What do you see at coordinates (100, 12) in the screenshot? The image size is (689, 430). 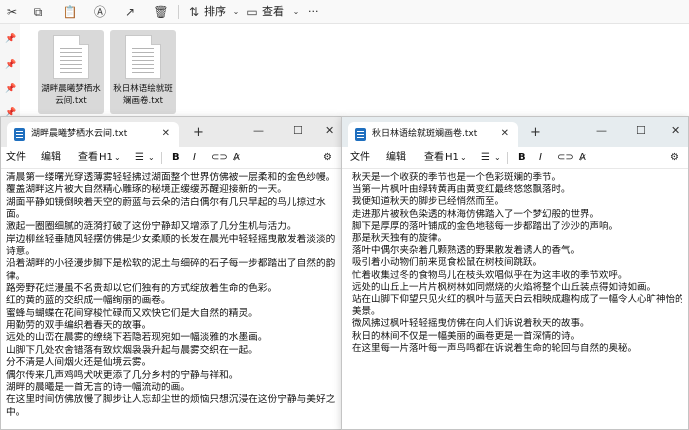 I see `rename-icon: Ⓐ` at bounding box center [100, 12].